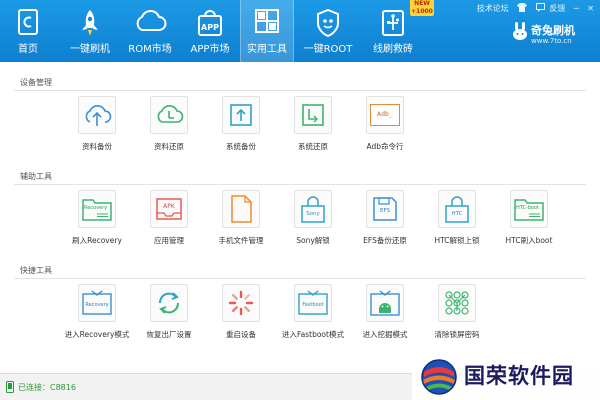  I want to click on svg-text: APP, so click(210, 27).